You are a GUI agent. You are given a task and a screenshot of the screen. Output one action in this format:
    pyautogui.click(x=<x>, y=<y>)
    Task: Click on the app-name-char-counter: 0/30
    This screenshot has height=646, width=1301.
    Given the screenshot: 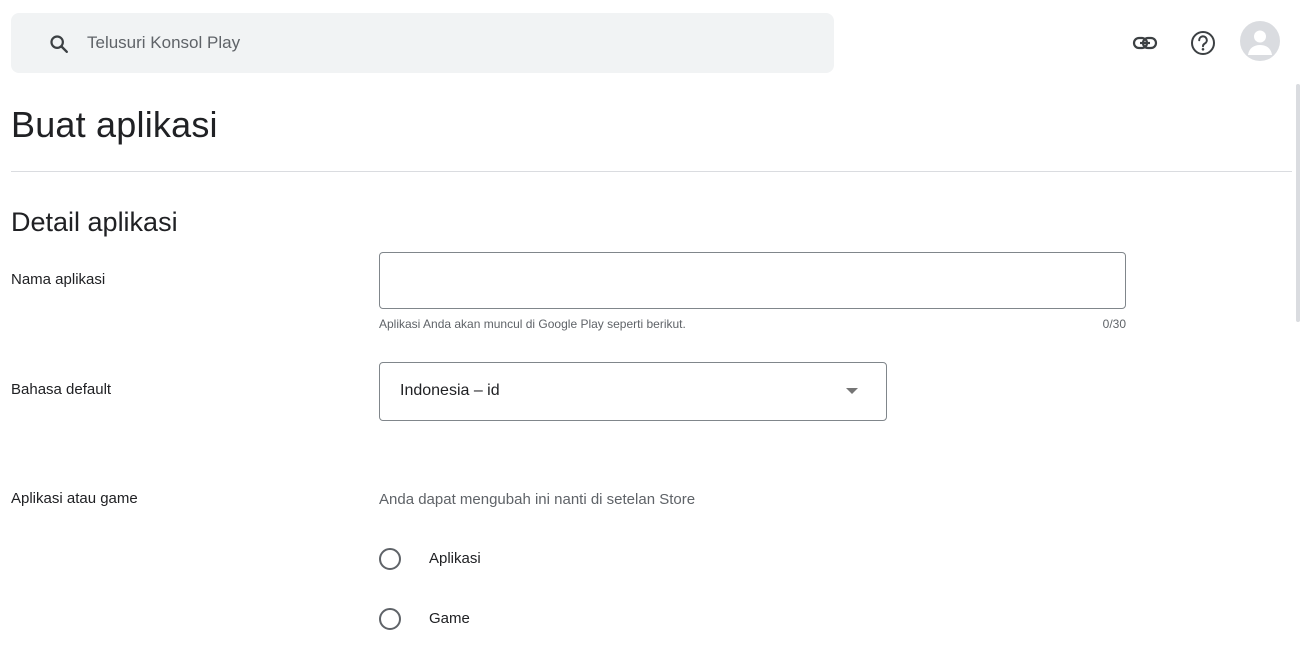 What is the action you would take?
    pyautogui.click(x=1114, y=324)
    